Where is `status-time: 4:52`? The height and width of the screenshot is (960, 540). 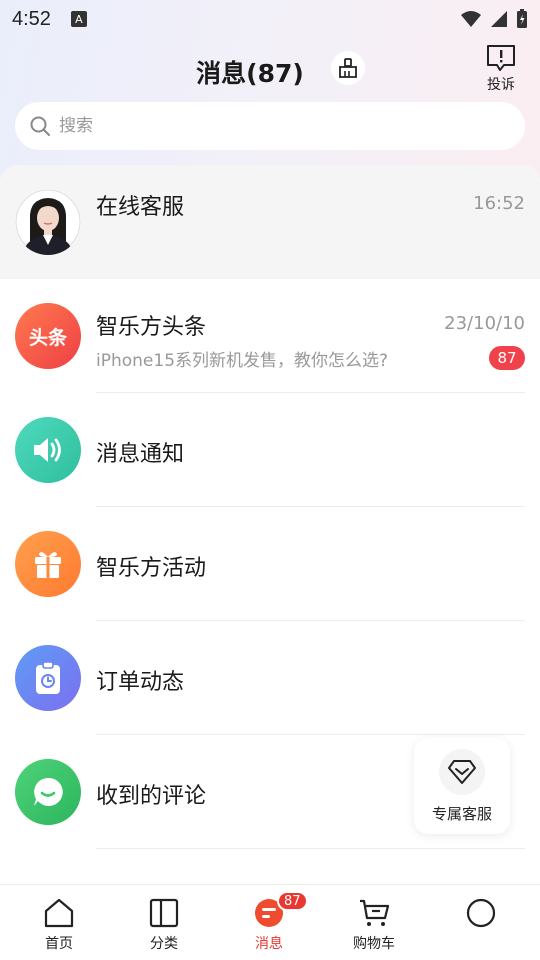
status-time: 4:52 is located at coordinates (31, 18).